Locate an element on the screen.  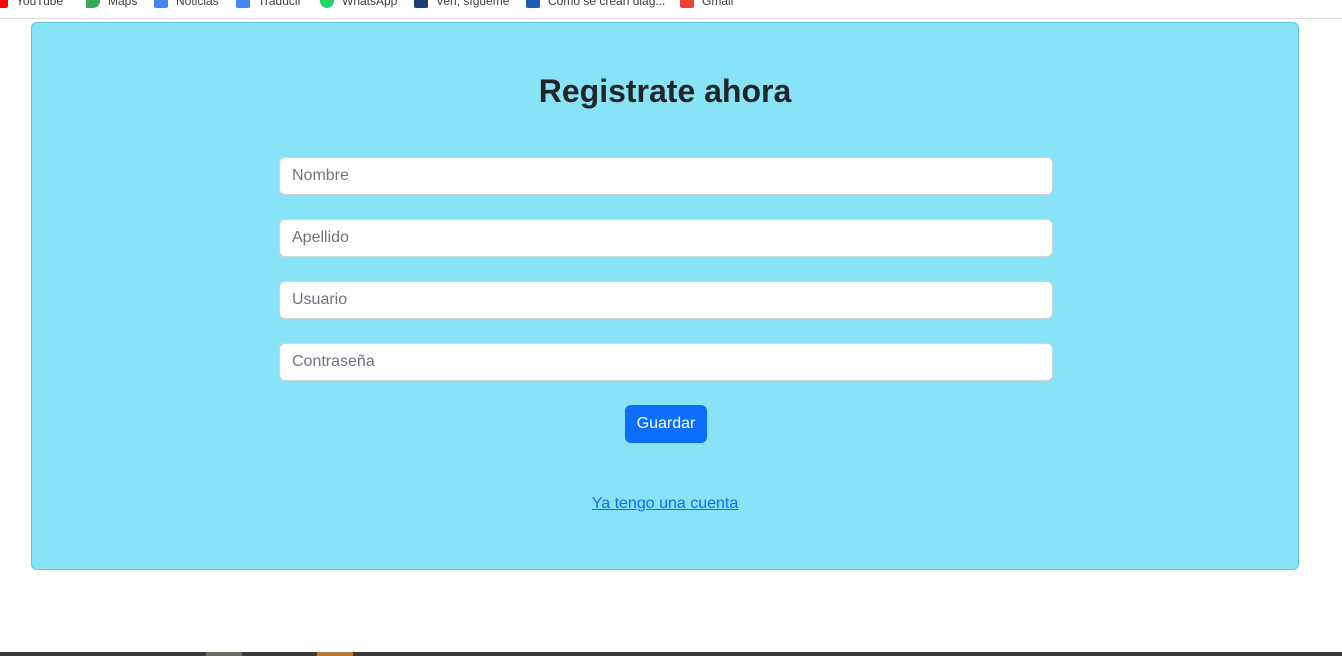
bookmark-traducir: Traducir is located at coordinates (269, 5).